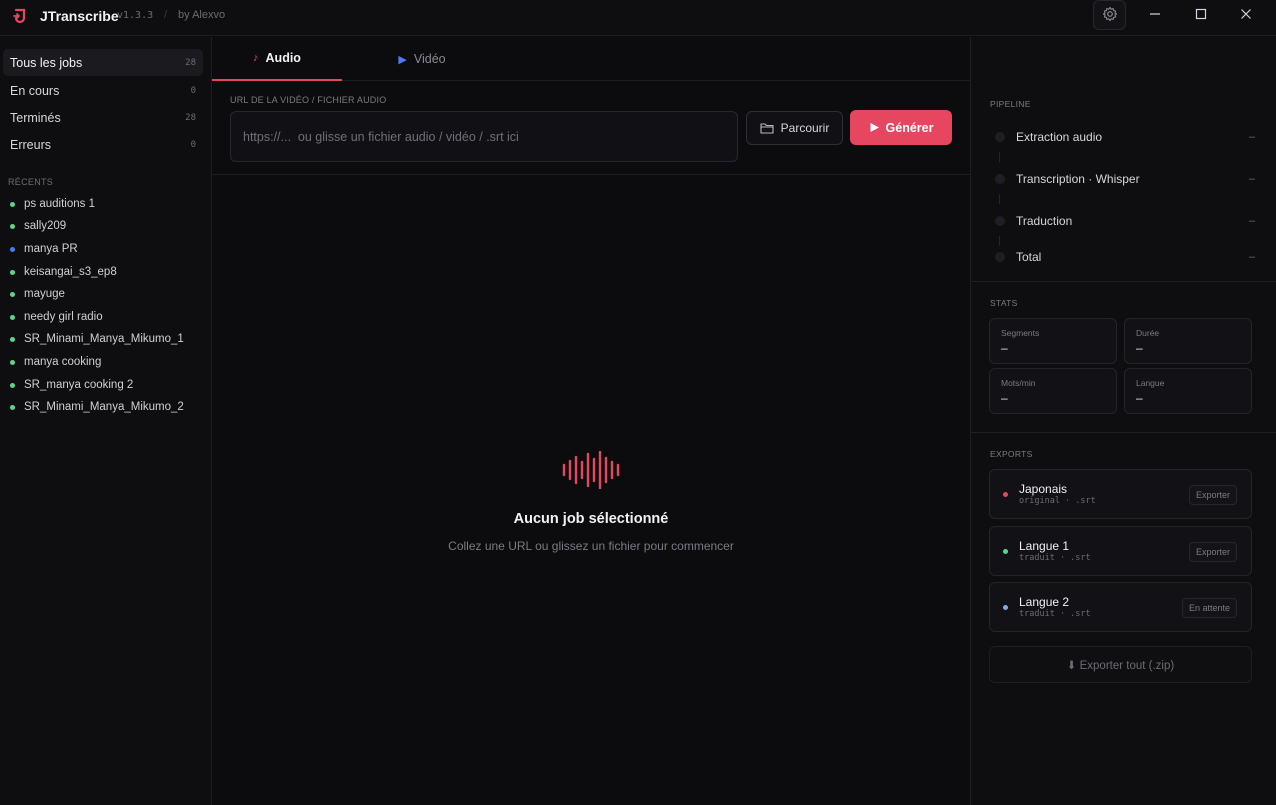 This screenshot has height=805, width=1276. Describe the element at coordinates (104, 339) in the screenshot. I see `recent-item-label: SR_Minami_Manya_Mikumo_1` at that location.